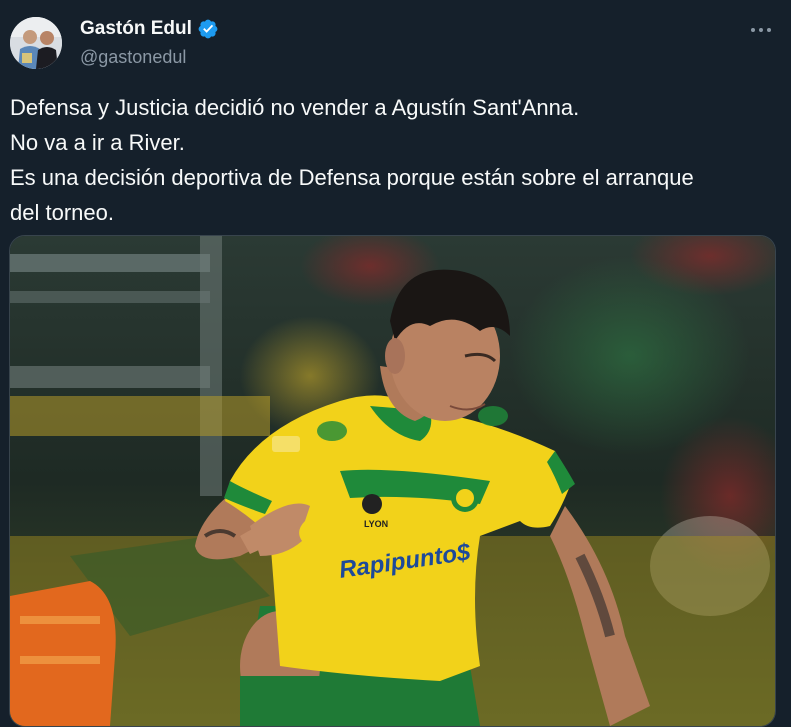 This screenshot has height=727, width=791. Describe the element at coordinates (97, 142) in the screenshot. I see `tweet-line: No va a ir a River.` at that location.